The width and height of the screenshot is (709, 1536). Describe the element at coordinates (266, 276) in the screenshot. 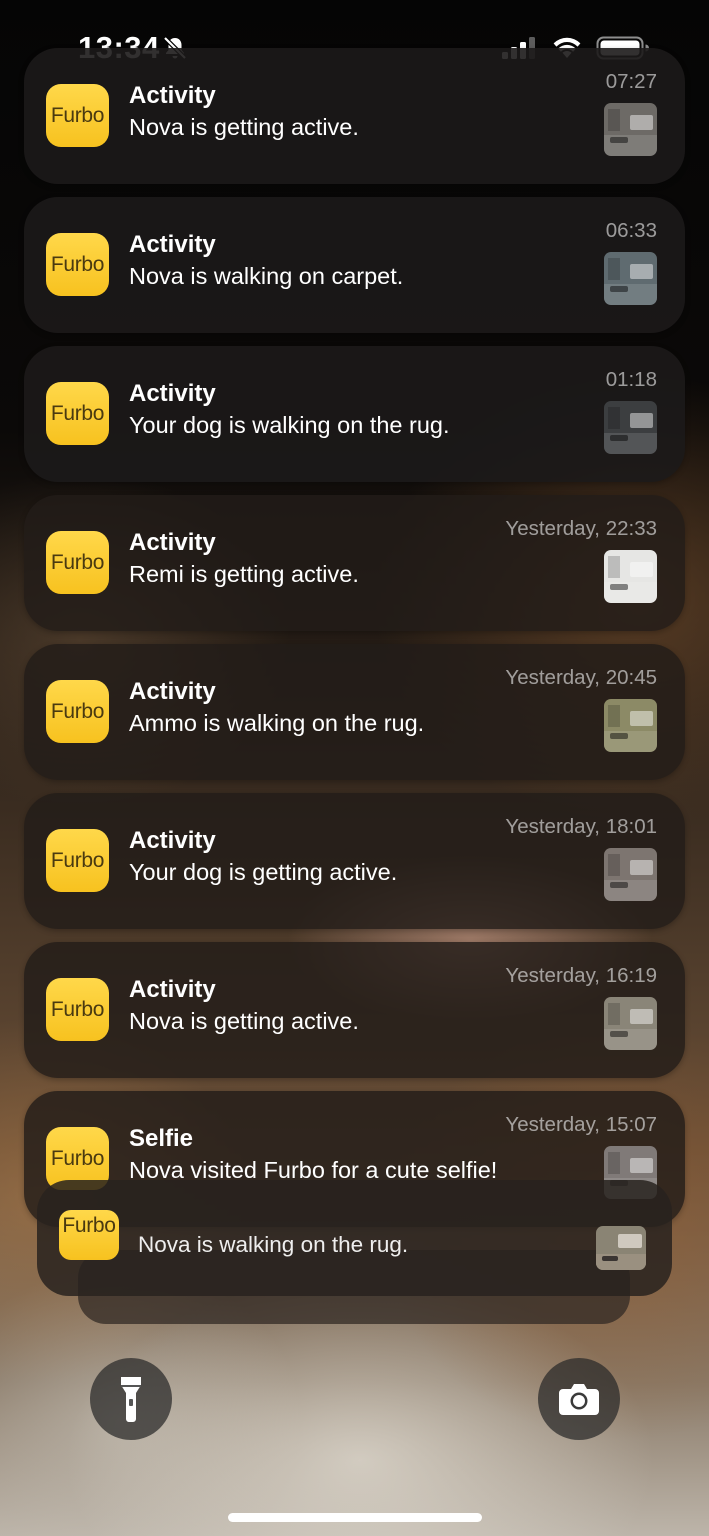

I see `notification-body: Nova is walking on carpet.` at that location.